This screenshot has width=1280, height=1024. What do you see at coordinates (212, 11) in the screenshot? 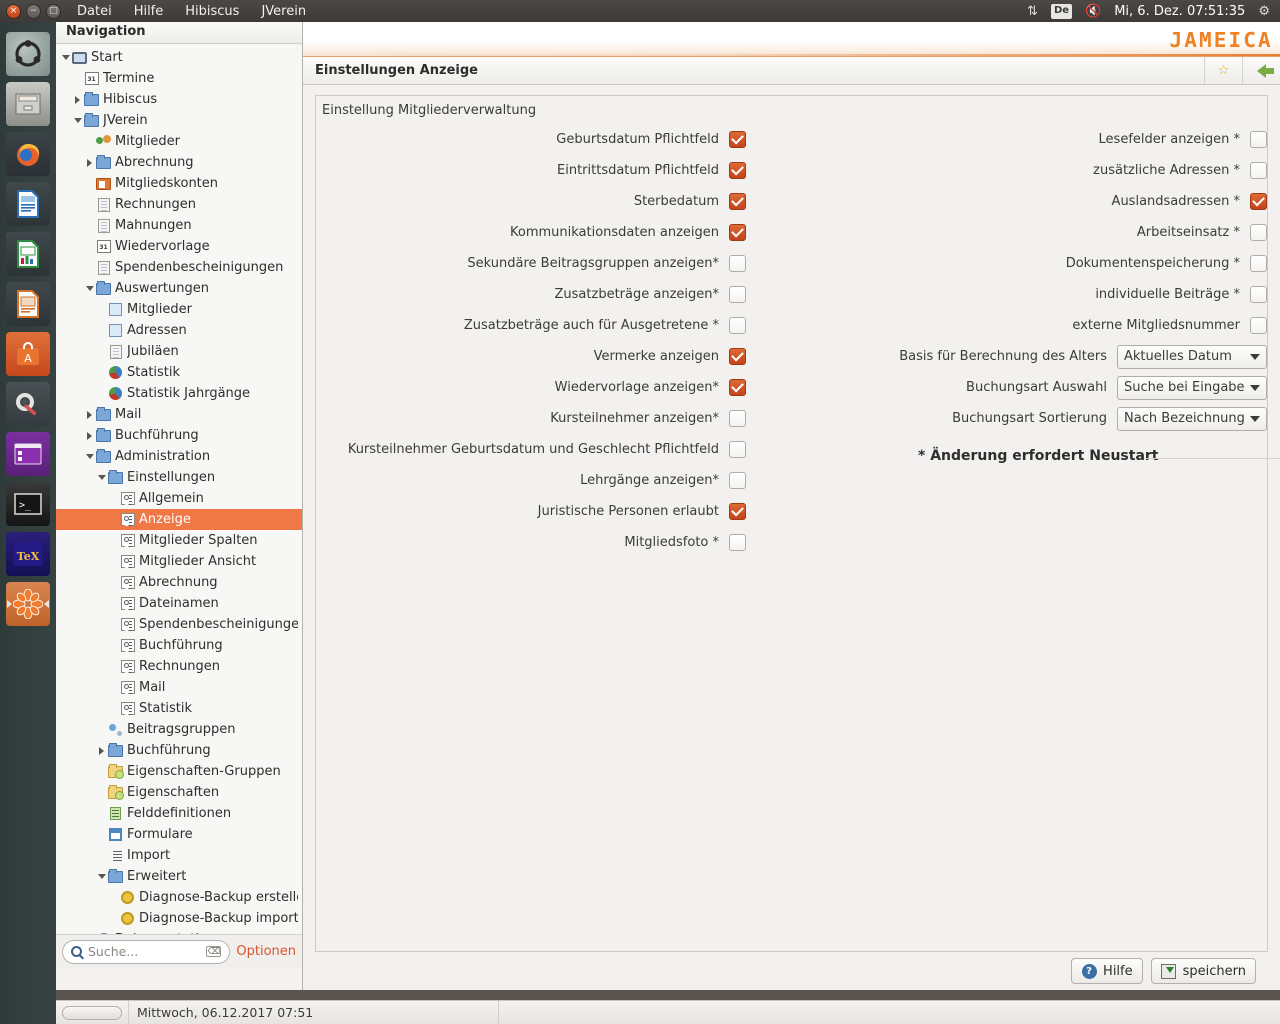
I see `menu-item-hibiscus: Hibiscus` at bounding box center [212, 11].